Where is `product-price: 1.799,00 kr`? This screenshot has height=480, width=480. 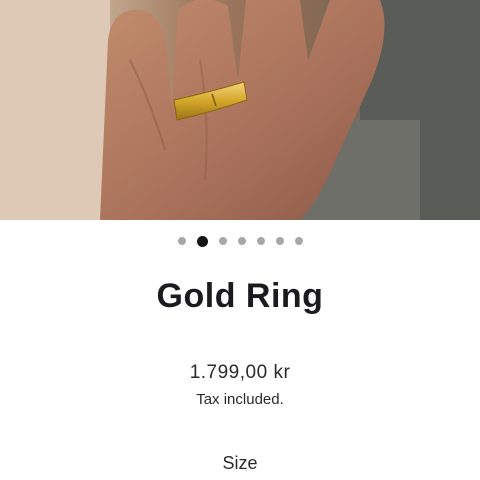
product-price: 1.799,00 kr is located at coordinates (240, 372).